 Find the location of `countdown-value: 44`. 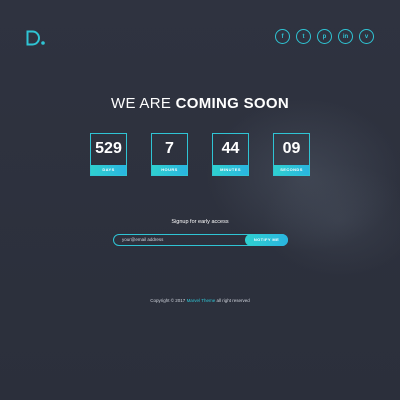

countdown-value: 44 is located at coordinates (230, 148).